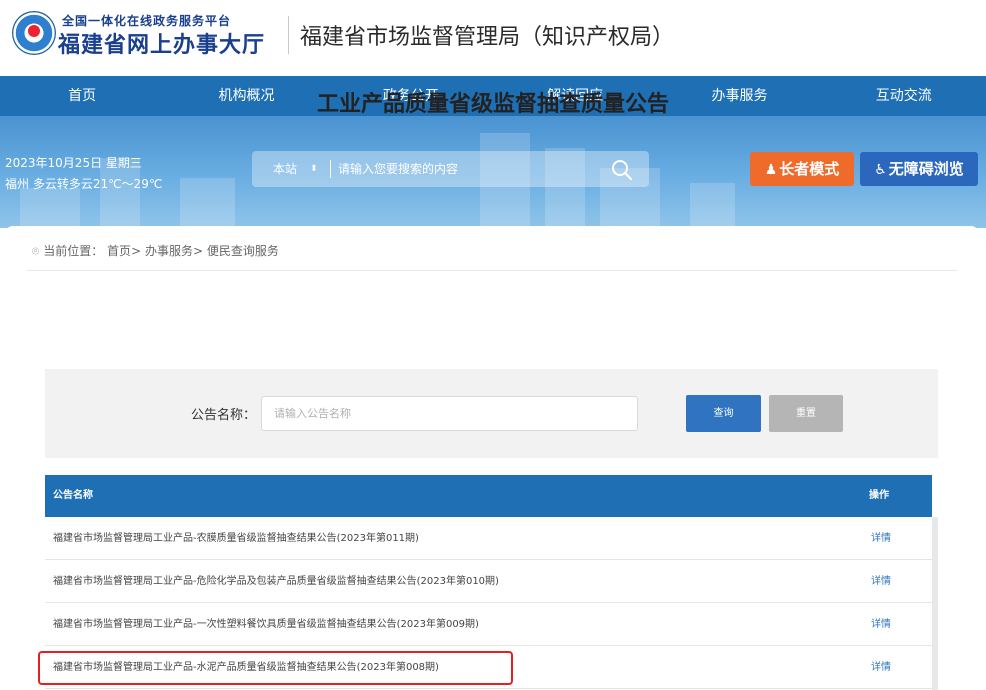 The height and width of the screenshot is (690, 986). What do you see at coordinates (488, 496) in the screenshot?
I see `table-header: 公告名称 操作` at bounding box center [488, 496].